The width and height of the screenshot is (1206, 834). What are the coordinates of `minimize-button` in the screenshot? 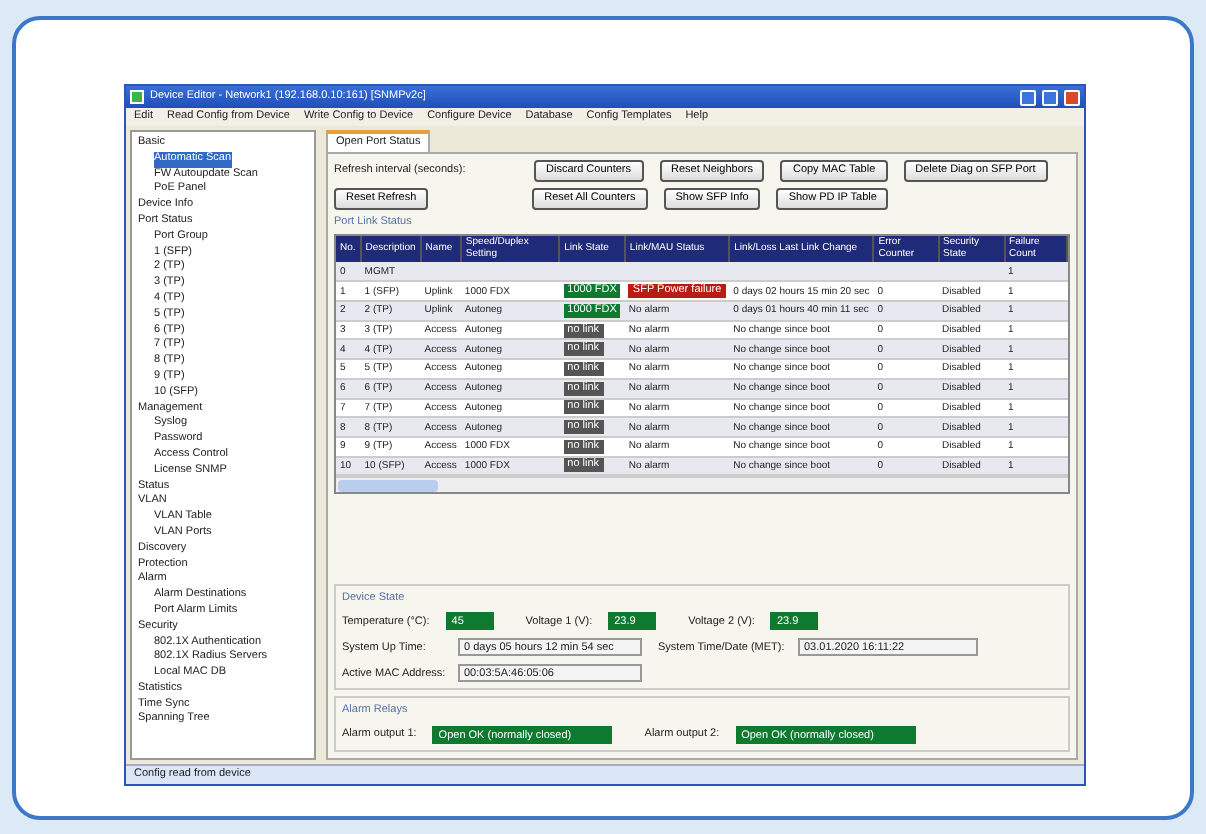 It's located at (1028, 97).